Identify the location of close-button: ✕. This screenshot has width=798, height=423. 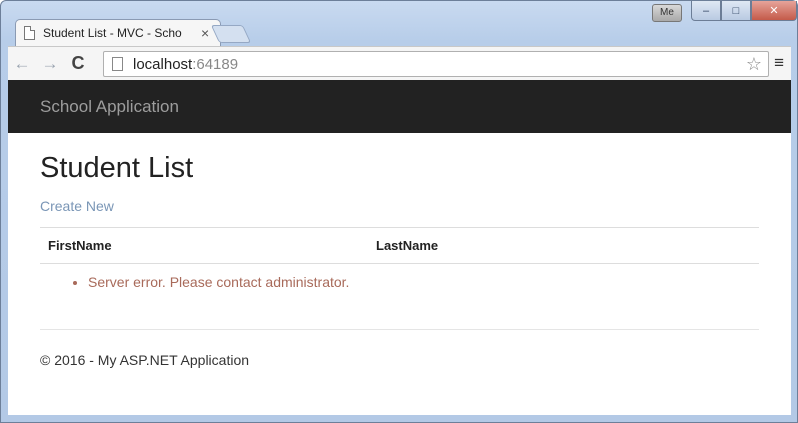
(774, 11).